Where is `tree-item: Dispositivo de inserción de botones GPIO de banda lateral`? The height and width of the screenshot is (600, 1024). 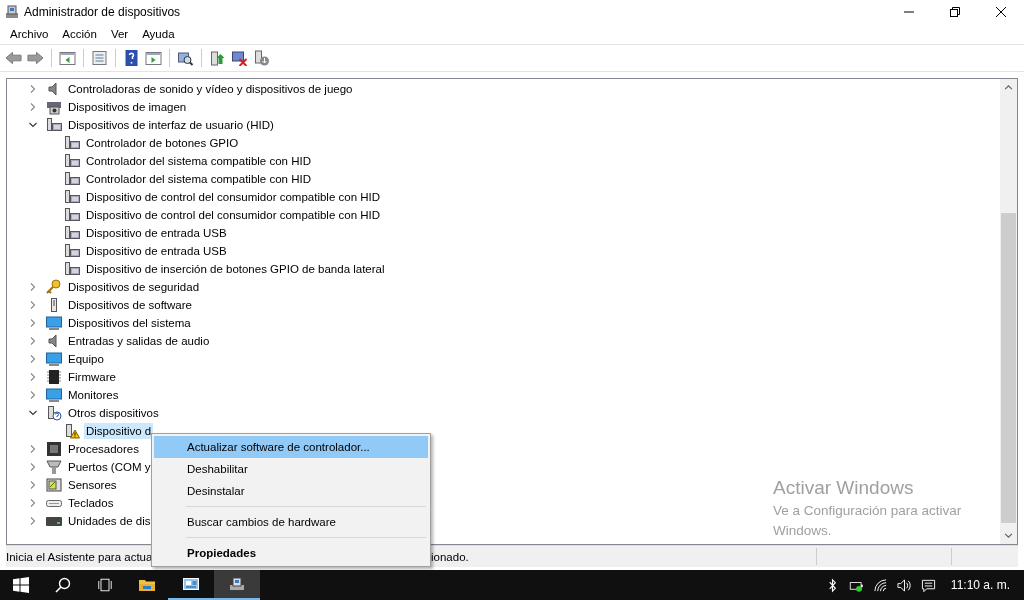
tree-item: Dispositivo de inserción de botones GPIO de banda lateral is located at coordinates (235, 269).